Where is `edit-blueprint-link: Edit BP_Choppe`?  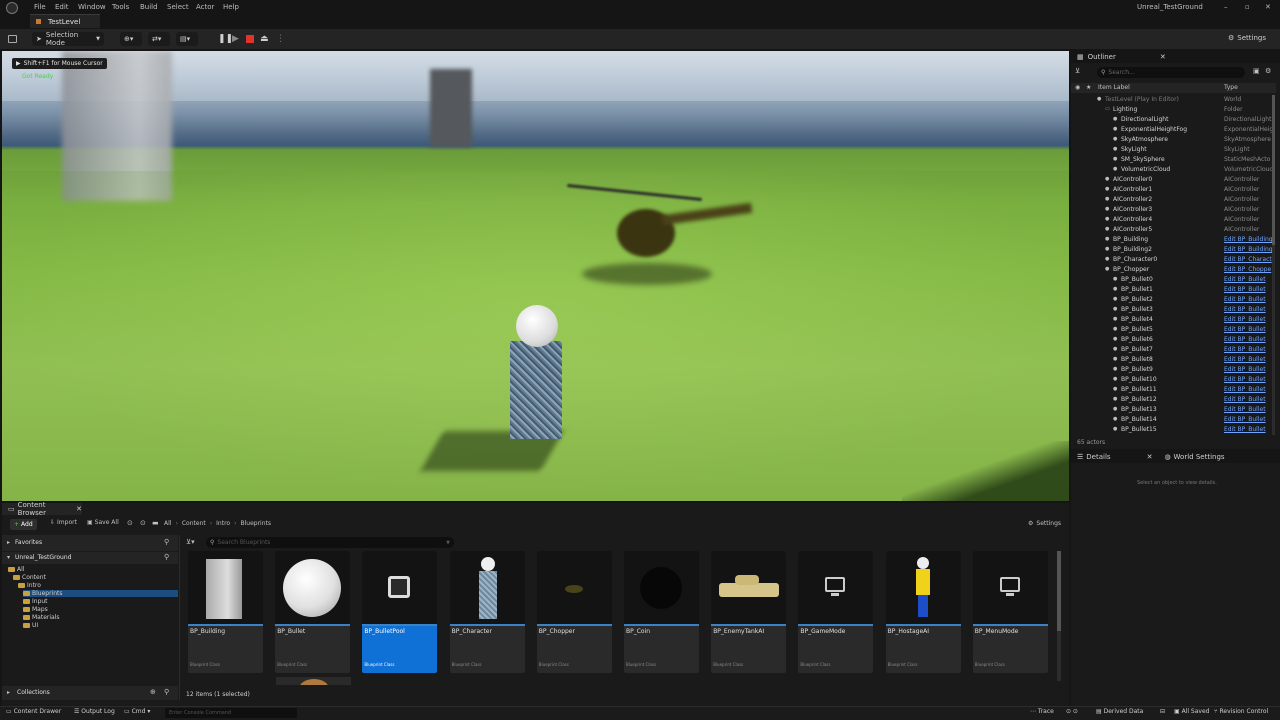 edit-blueprint-link: Edit BP_Choppe is located at coordinates (1250, 269).